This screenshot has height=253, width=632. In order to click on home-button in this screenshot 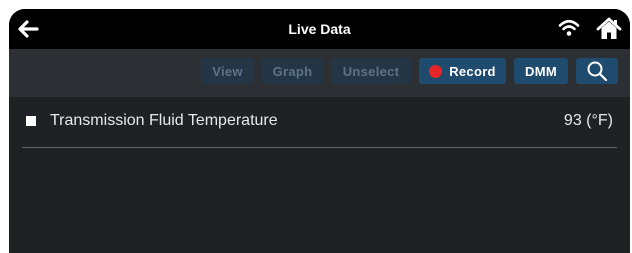, I will do `click(609, 29)`.